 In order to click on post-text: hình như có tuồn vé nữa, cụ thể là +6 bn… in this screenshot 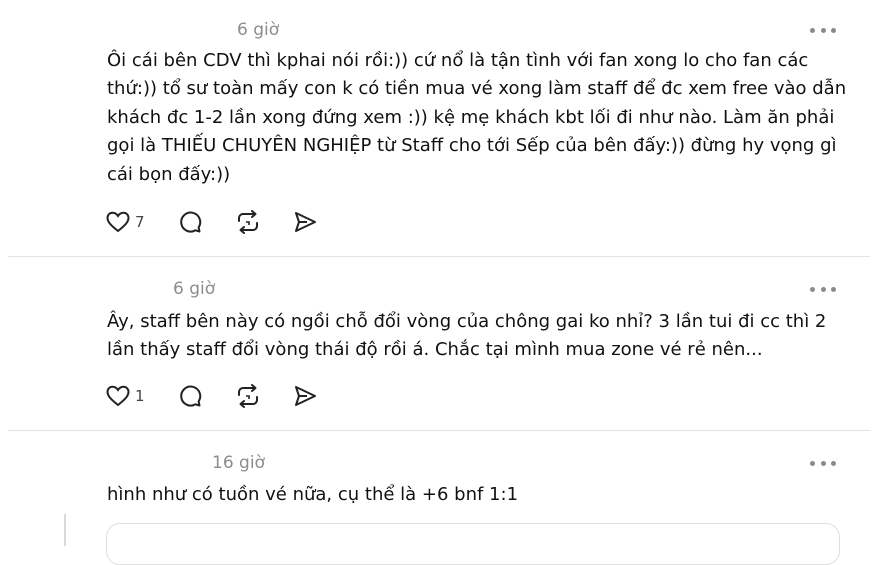, I will do `click(313, 494)`.